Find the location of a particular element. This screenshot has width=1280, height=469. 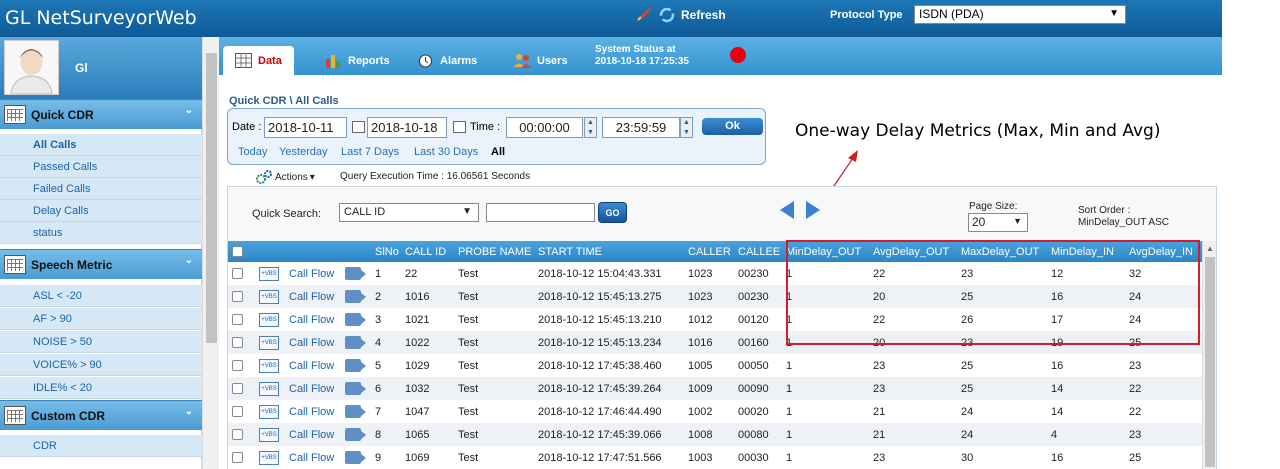

quick-search-input is located at coordinates (540, 212).